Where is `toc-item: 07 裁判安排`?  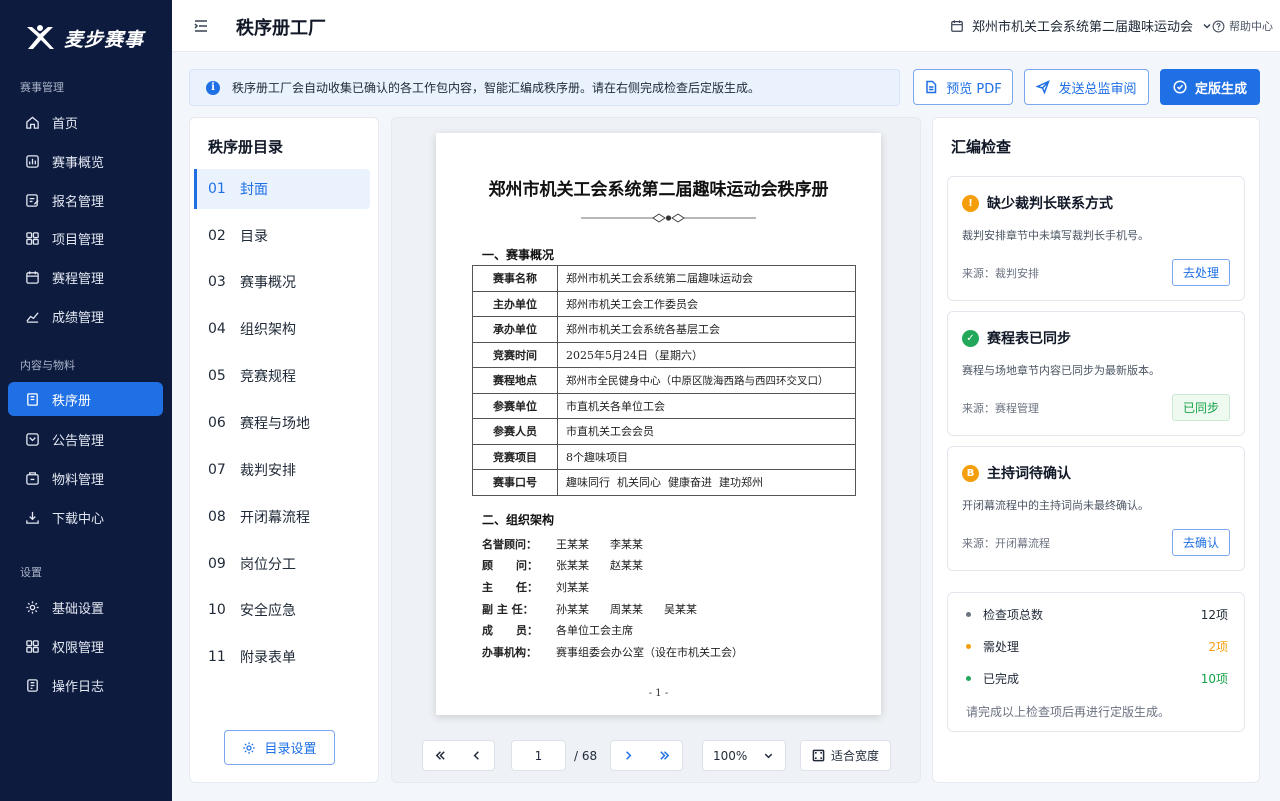
toc-item: 07 裁判安排 is located at coordinates (282, 470).